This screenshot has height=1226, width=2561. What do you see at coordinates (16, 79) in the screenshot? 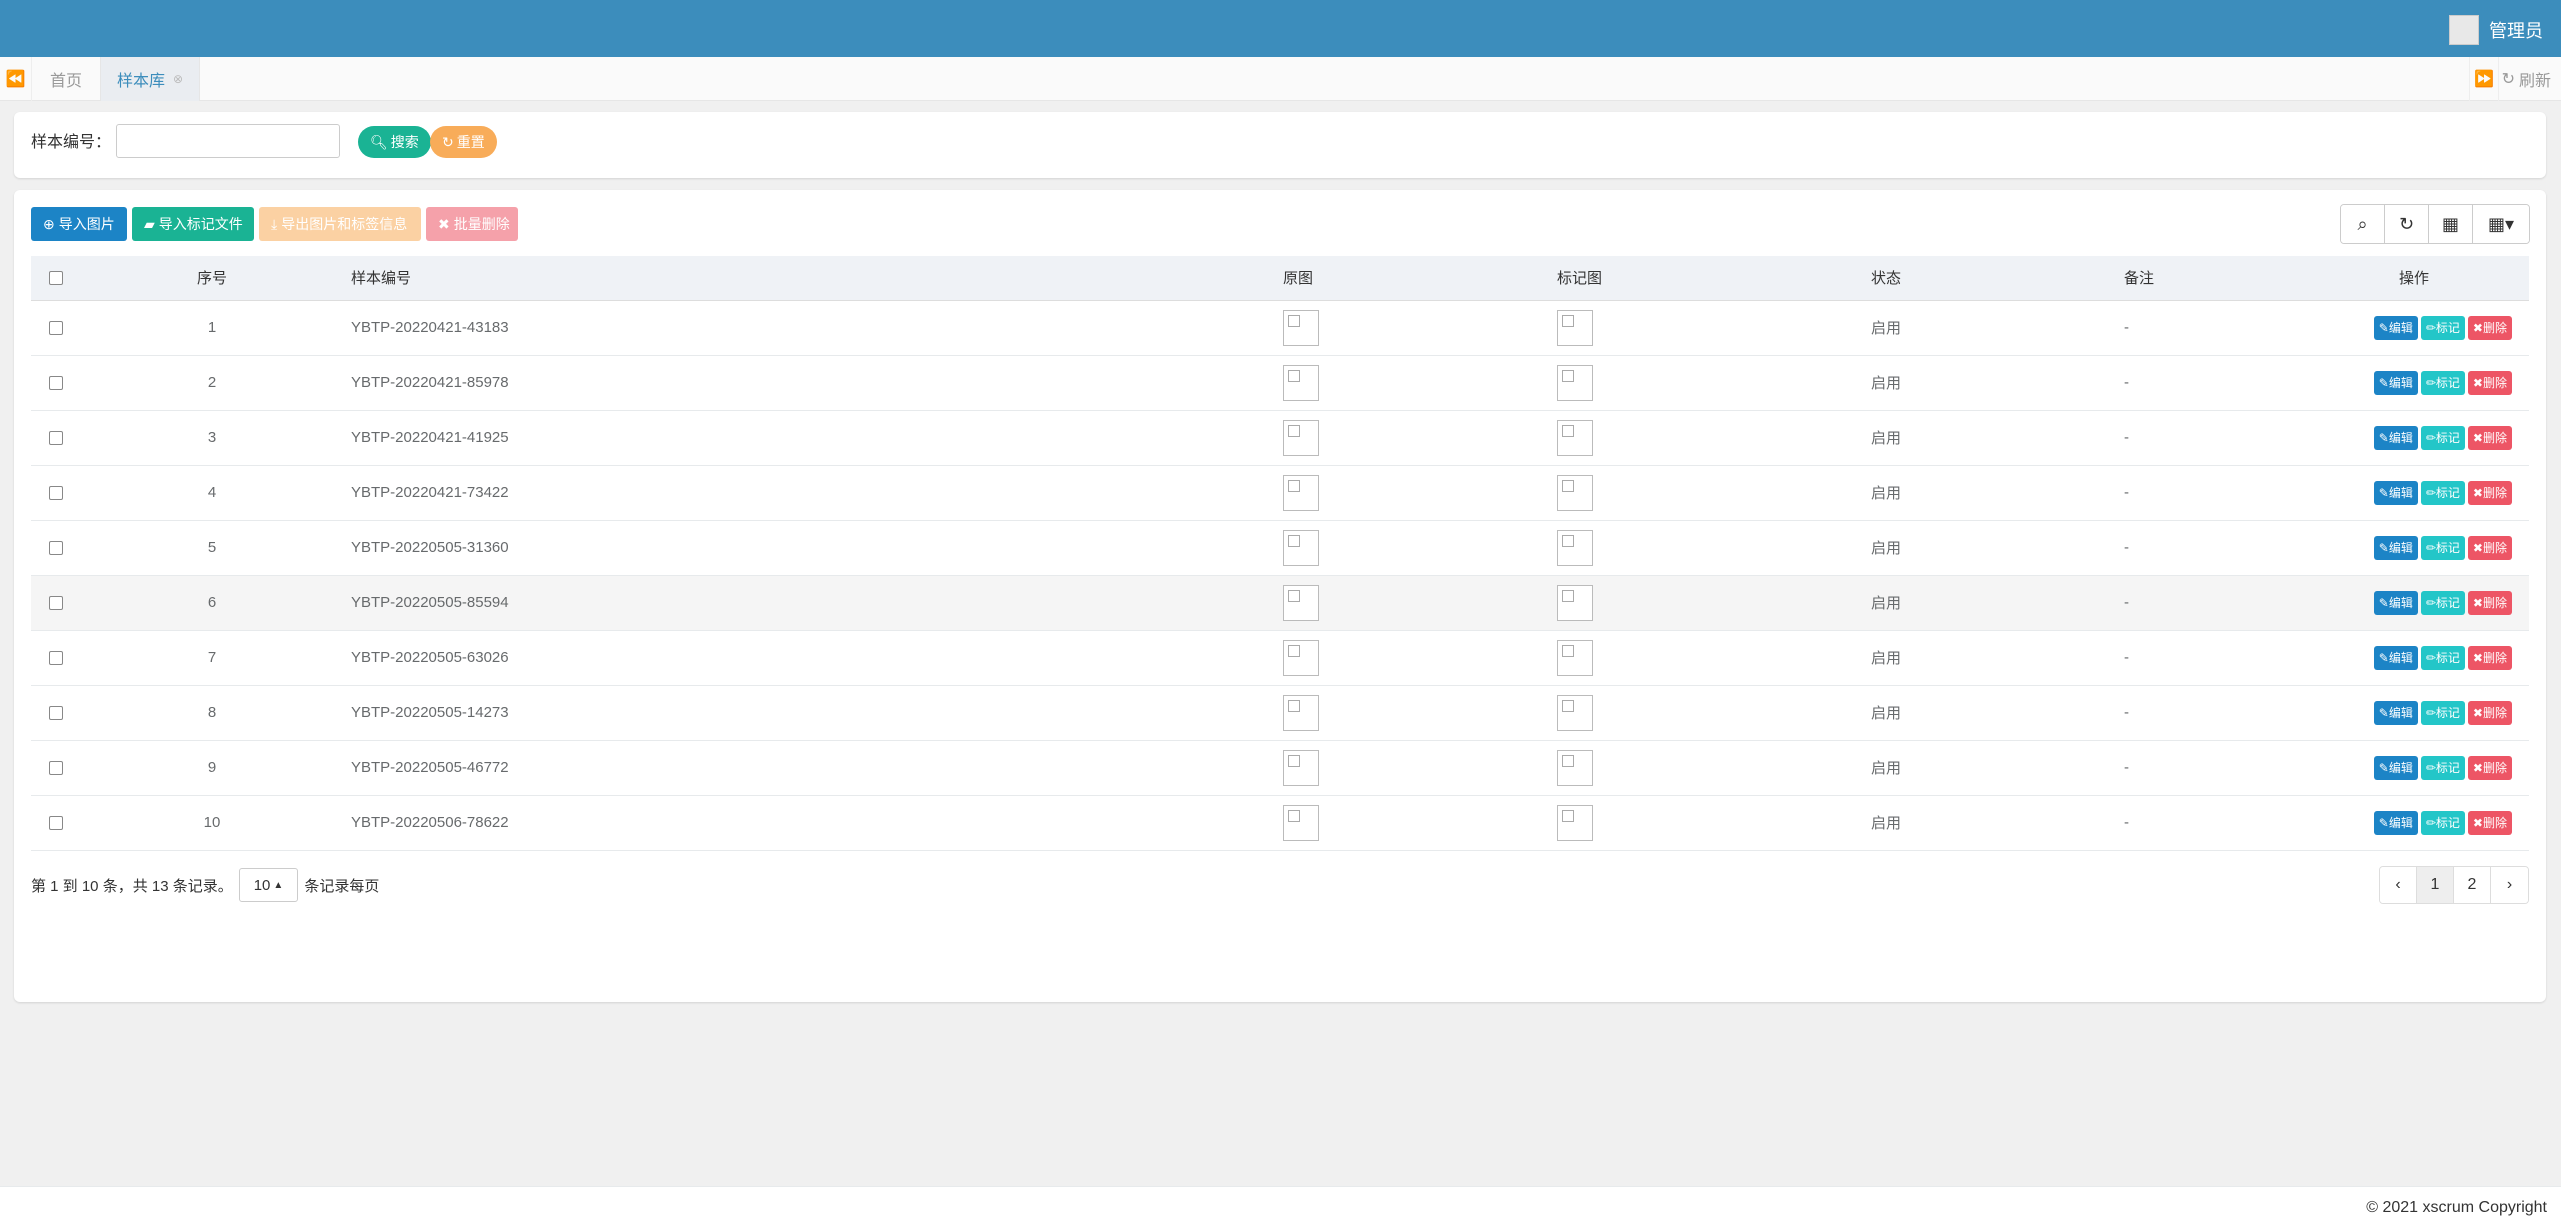
I see `tabs-scroll-left-icon: ⏪` at bounding box center [16, 79].